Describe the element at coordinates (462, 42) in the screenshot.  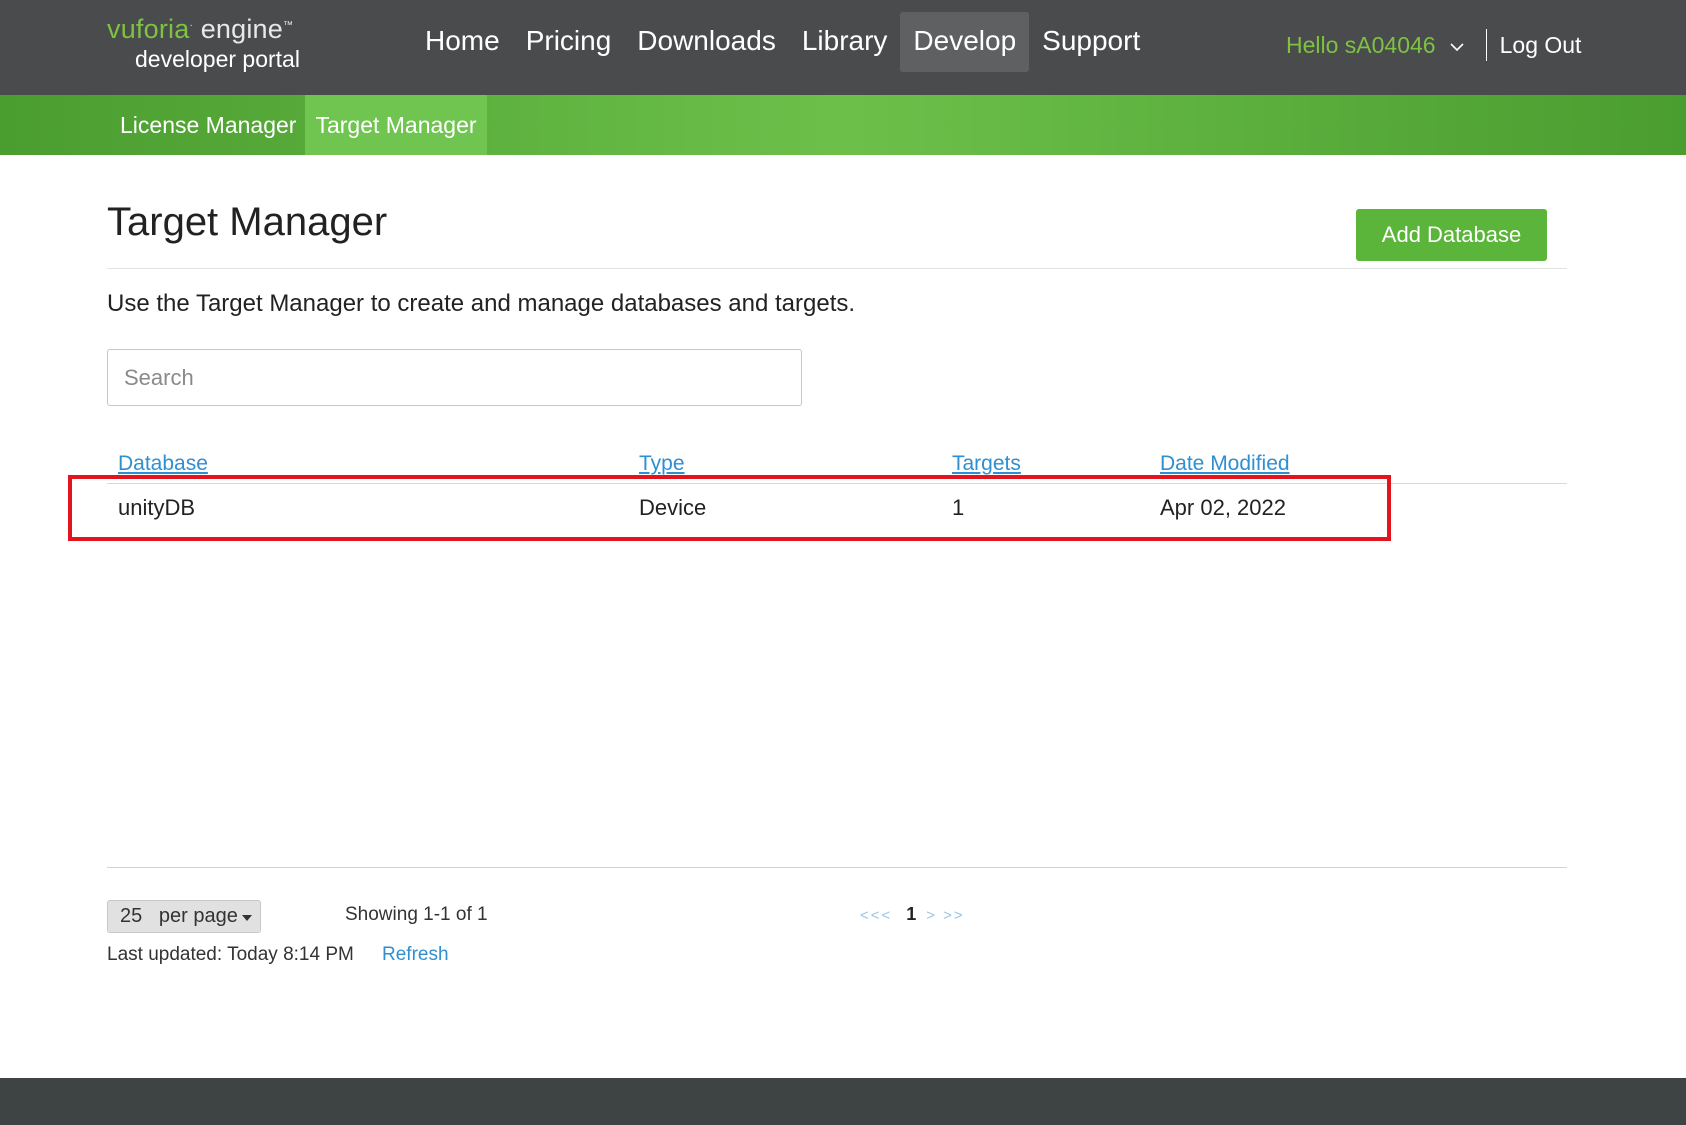
I see `nav-home: Home` at that location.